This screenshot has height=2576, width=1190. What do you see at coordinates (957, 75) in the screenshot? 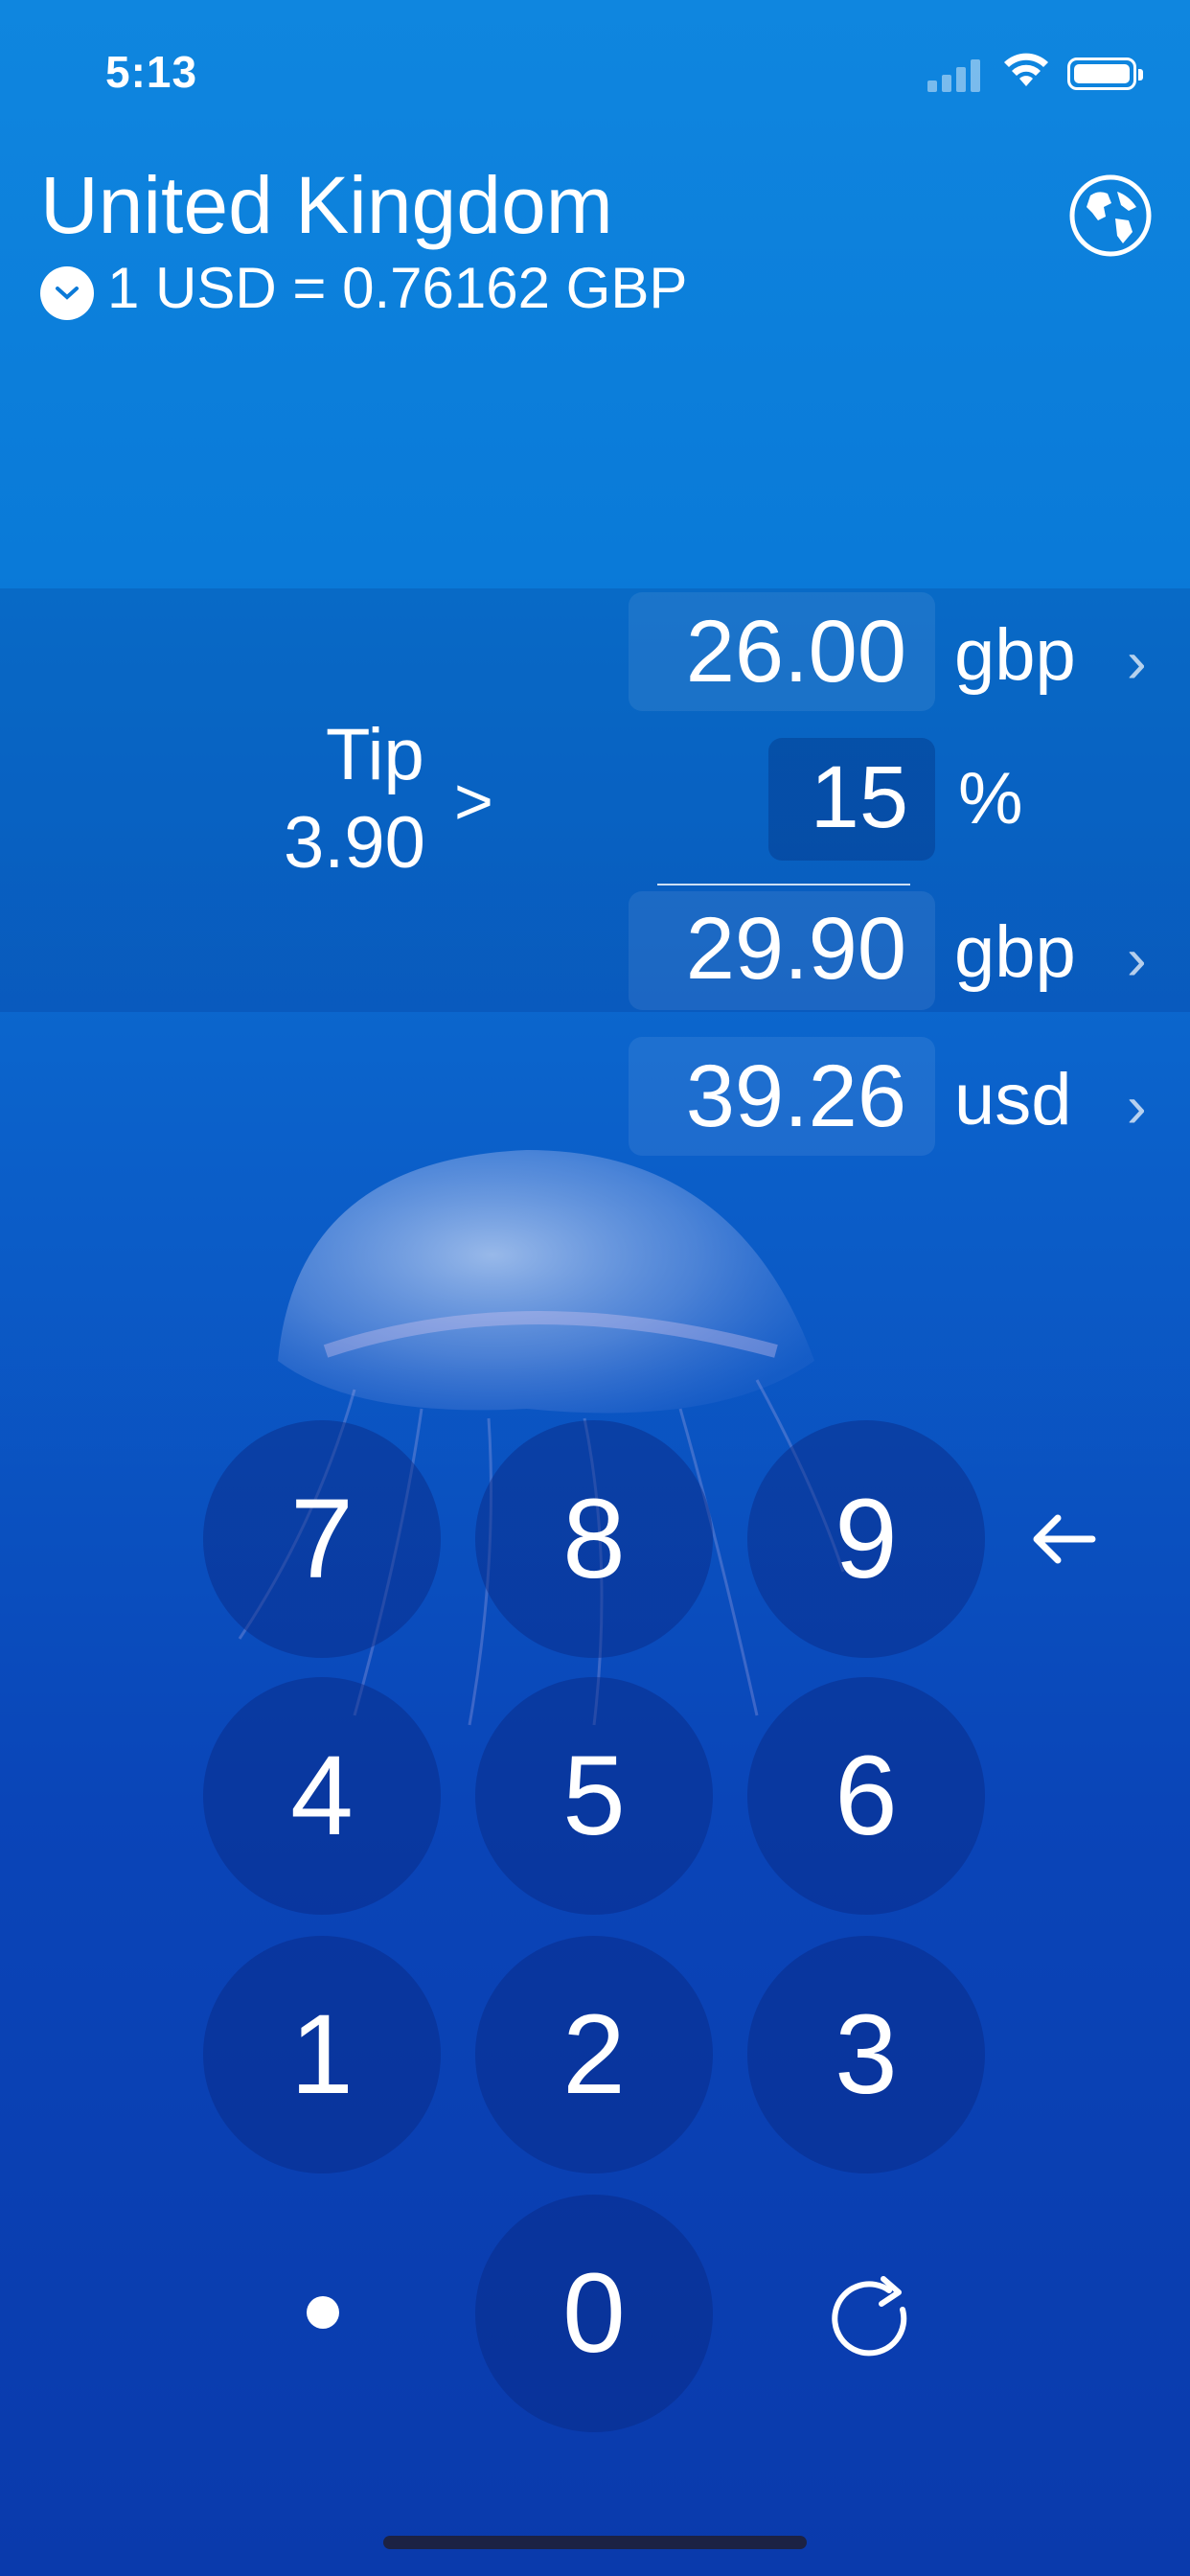
I see `cellular-signal-icon` at bounding box center [957, 75].